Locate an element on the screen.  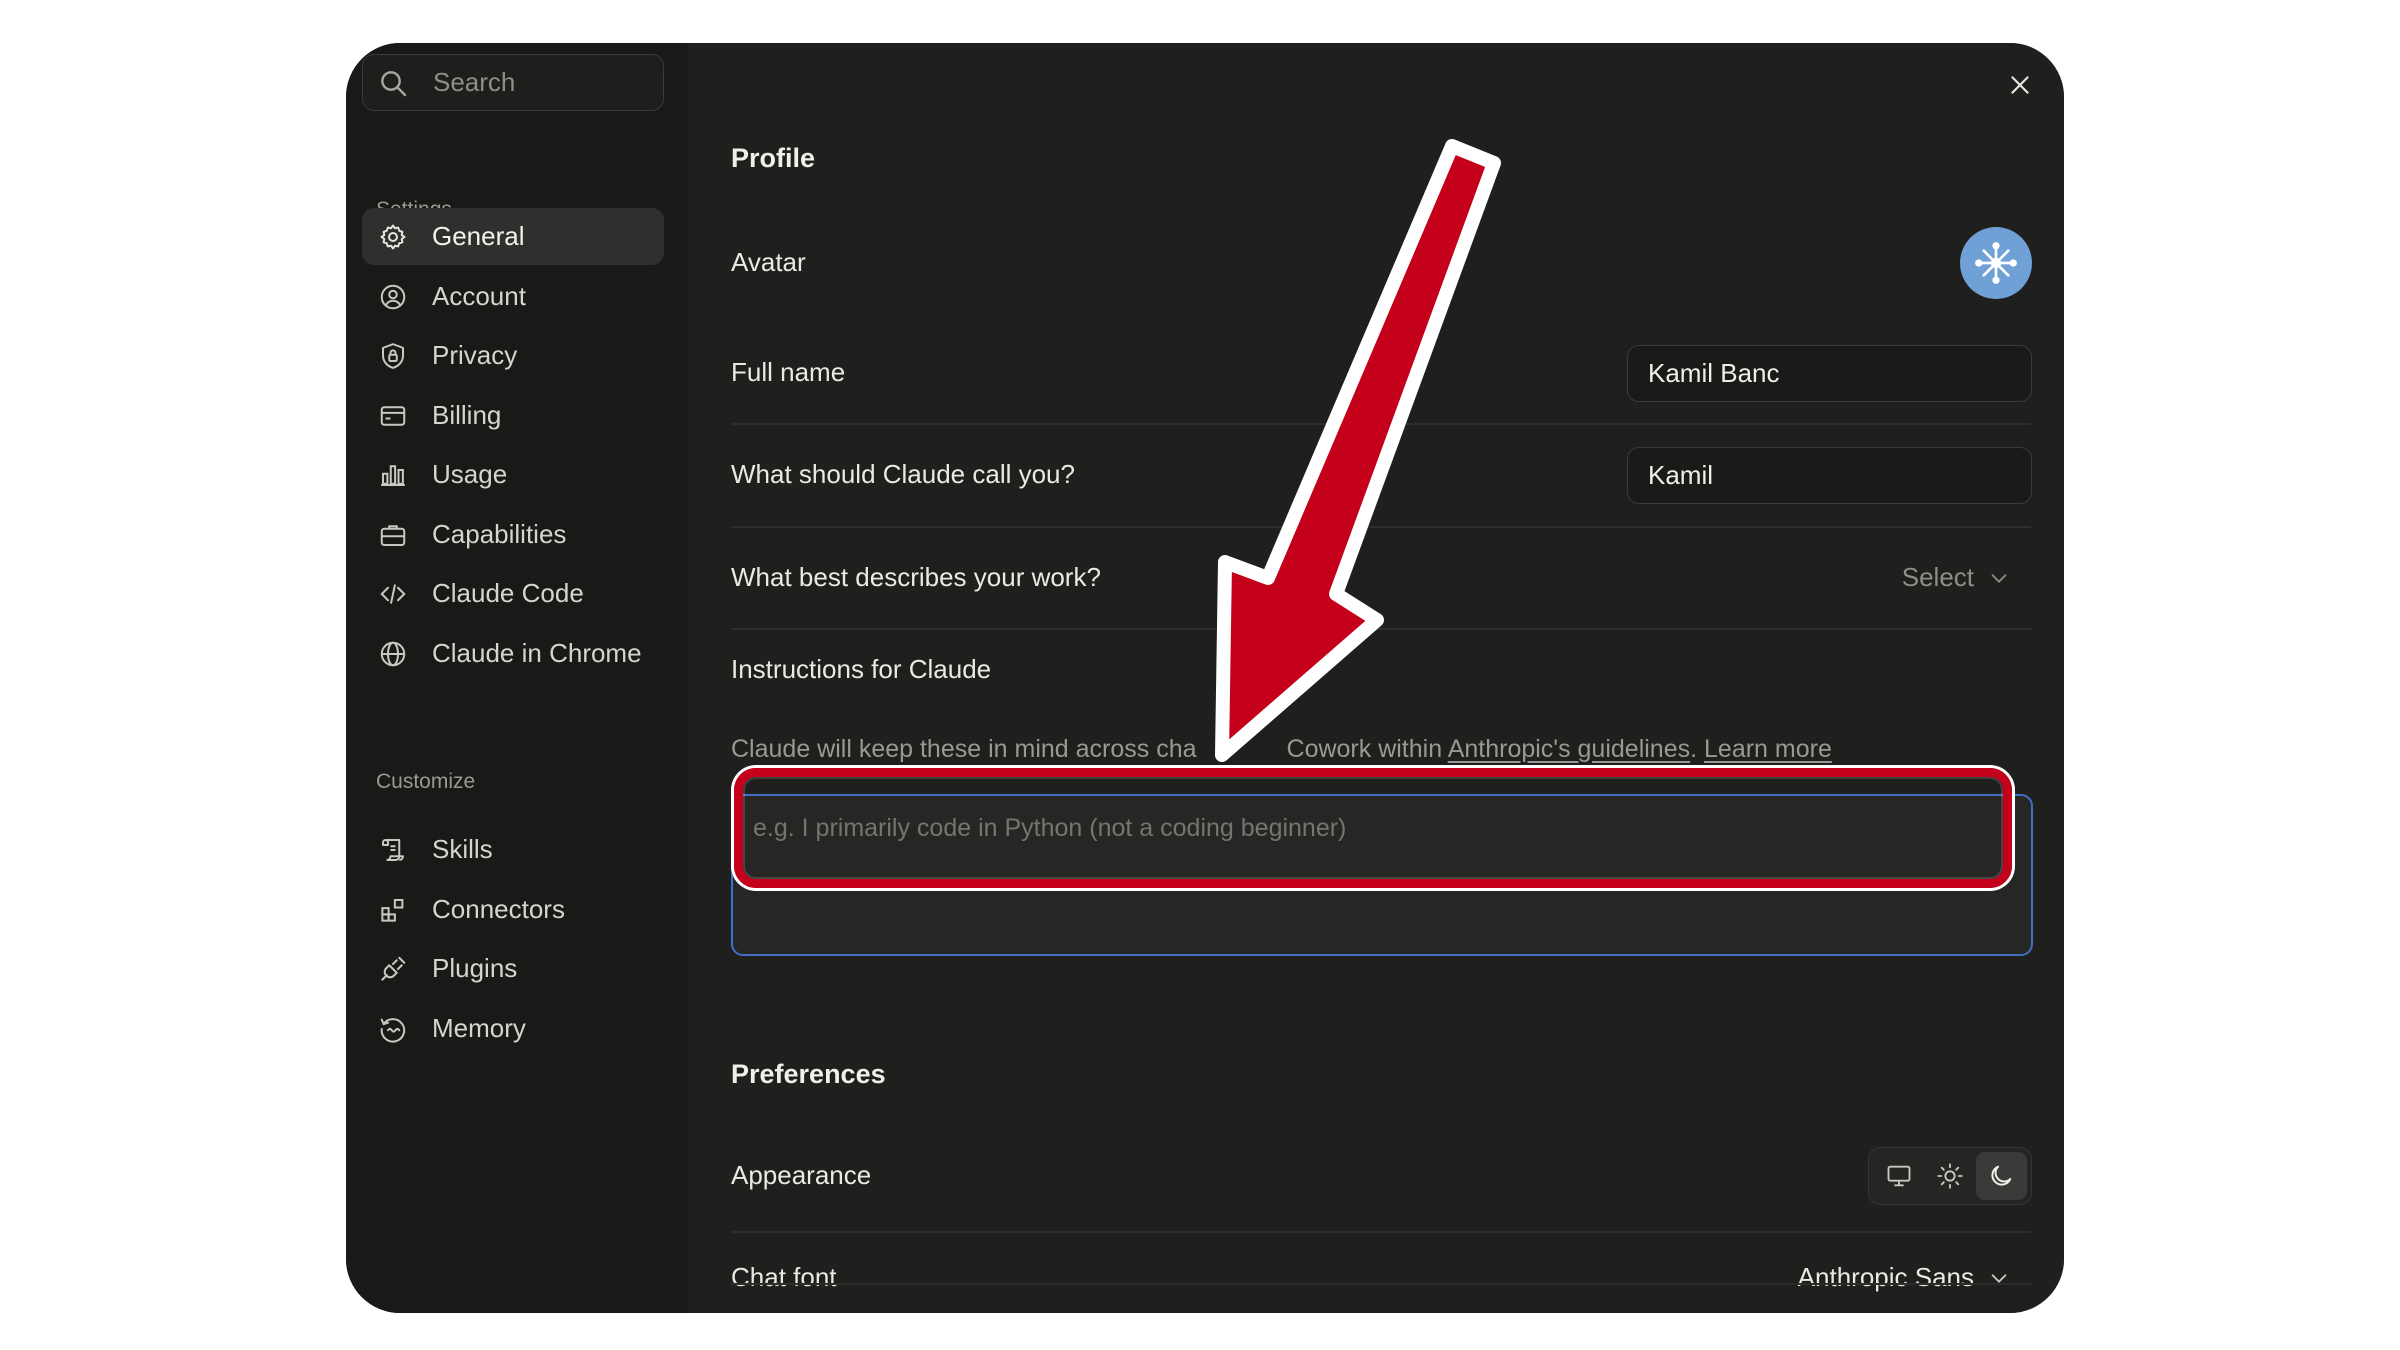
sidebar-item-account: Account is located at coordinates (513, 296).